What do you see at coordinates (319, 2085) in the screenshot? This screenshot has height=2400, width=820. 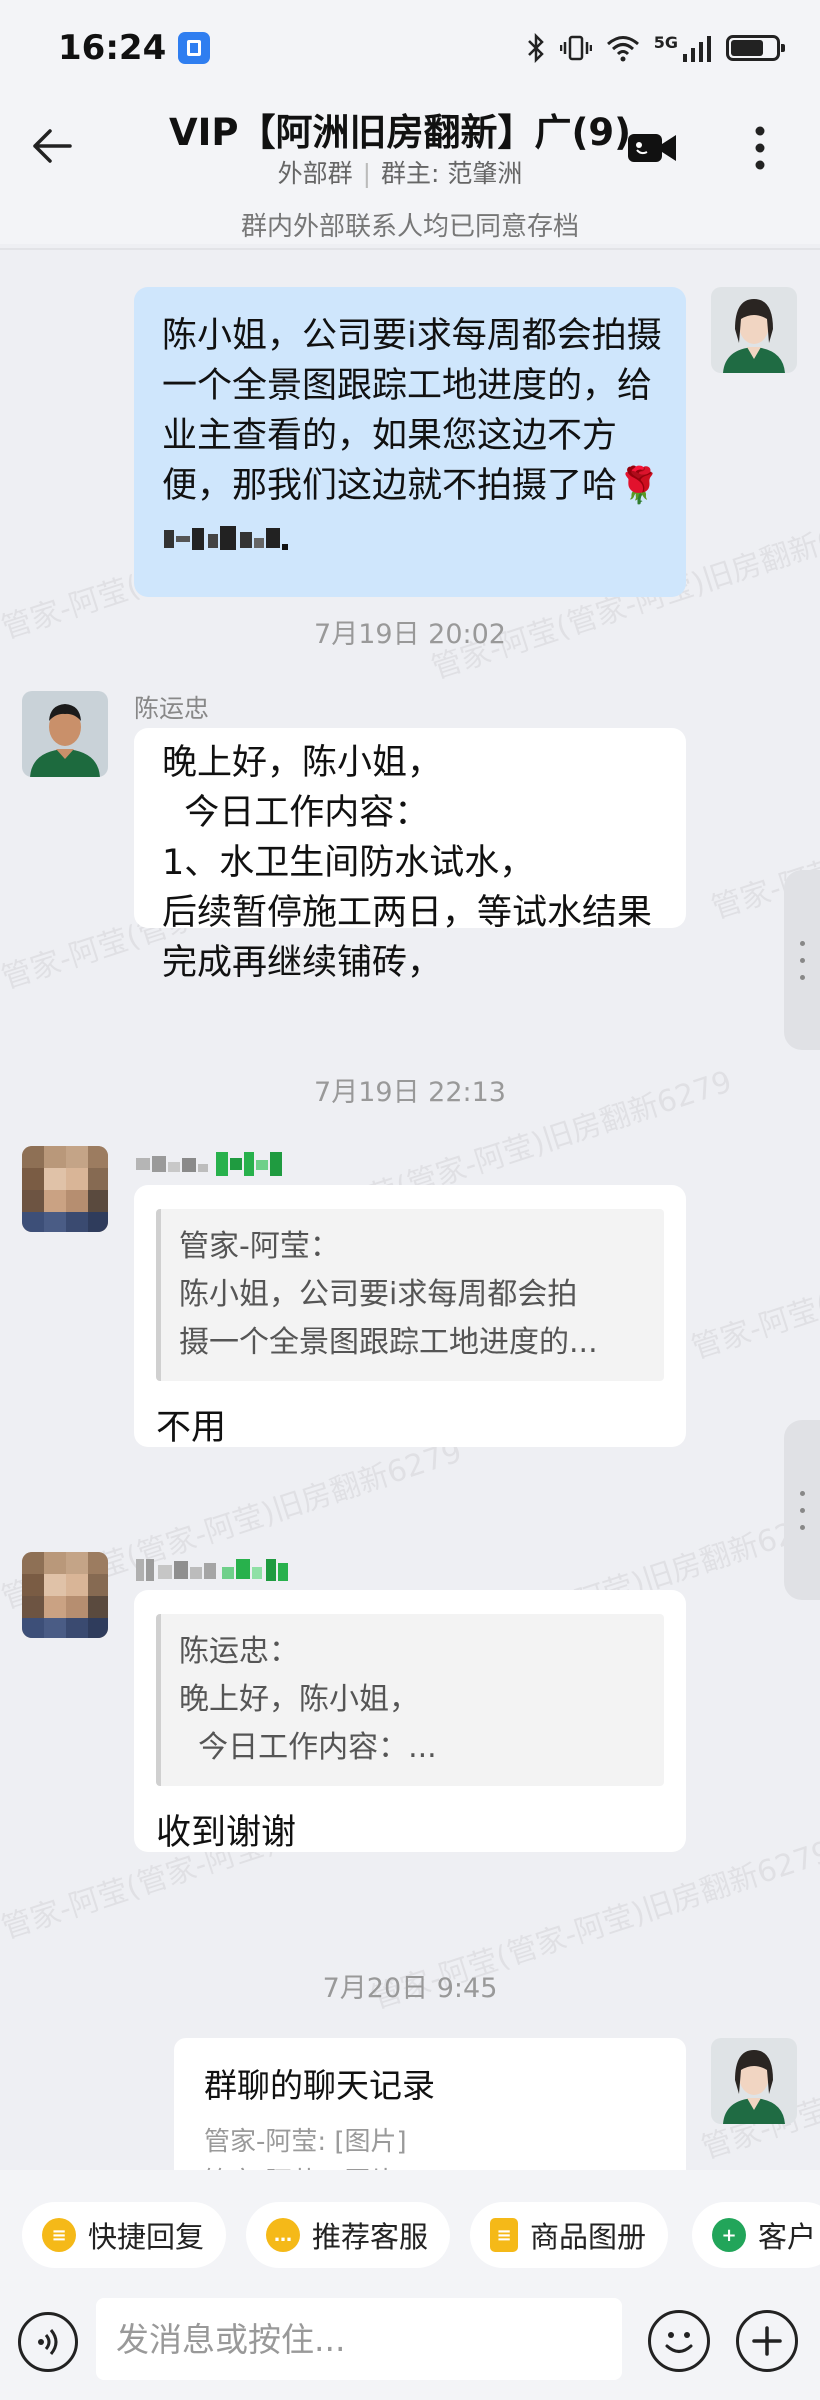 I see `chat-record-title: 群聊的聊天记录` at bounding box center [319, 2085].